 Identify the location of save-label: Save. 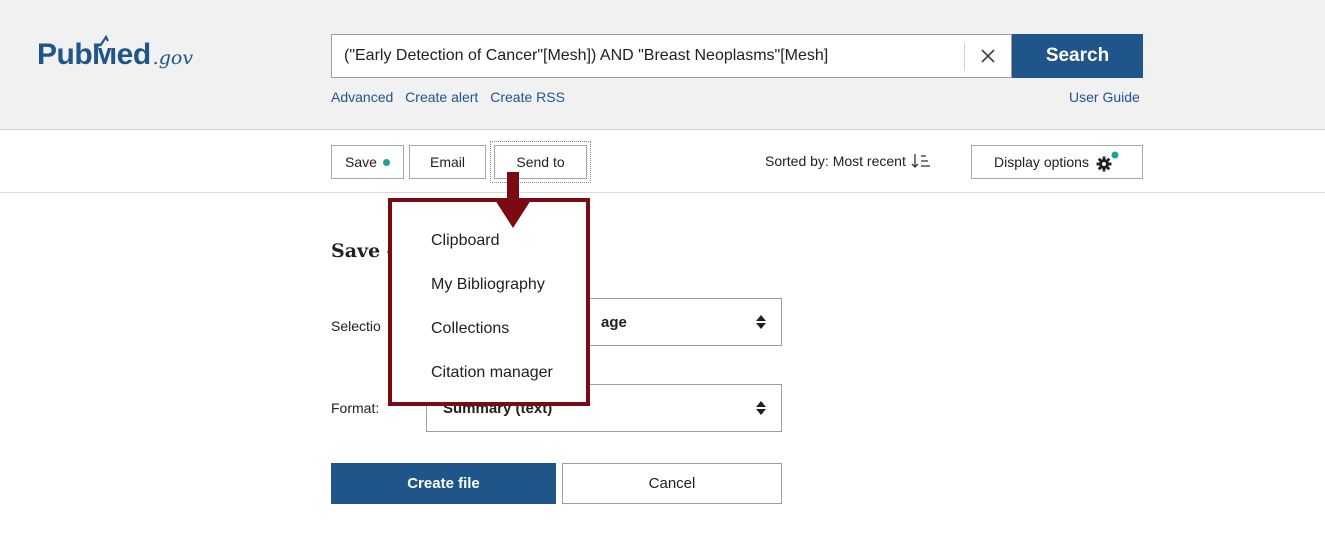
(361, 162).